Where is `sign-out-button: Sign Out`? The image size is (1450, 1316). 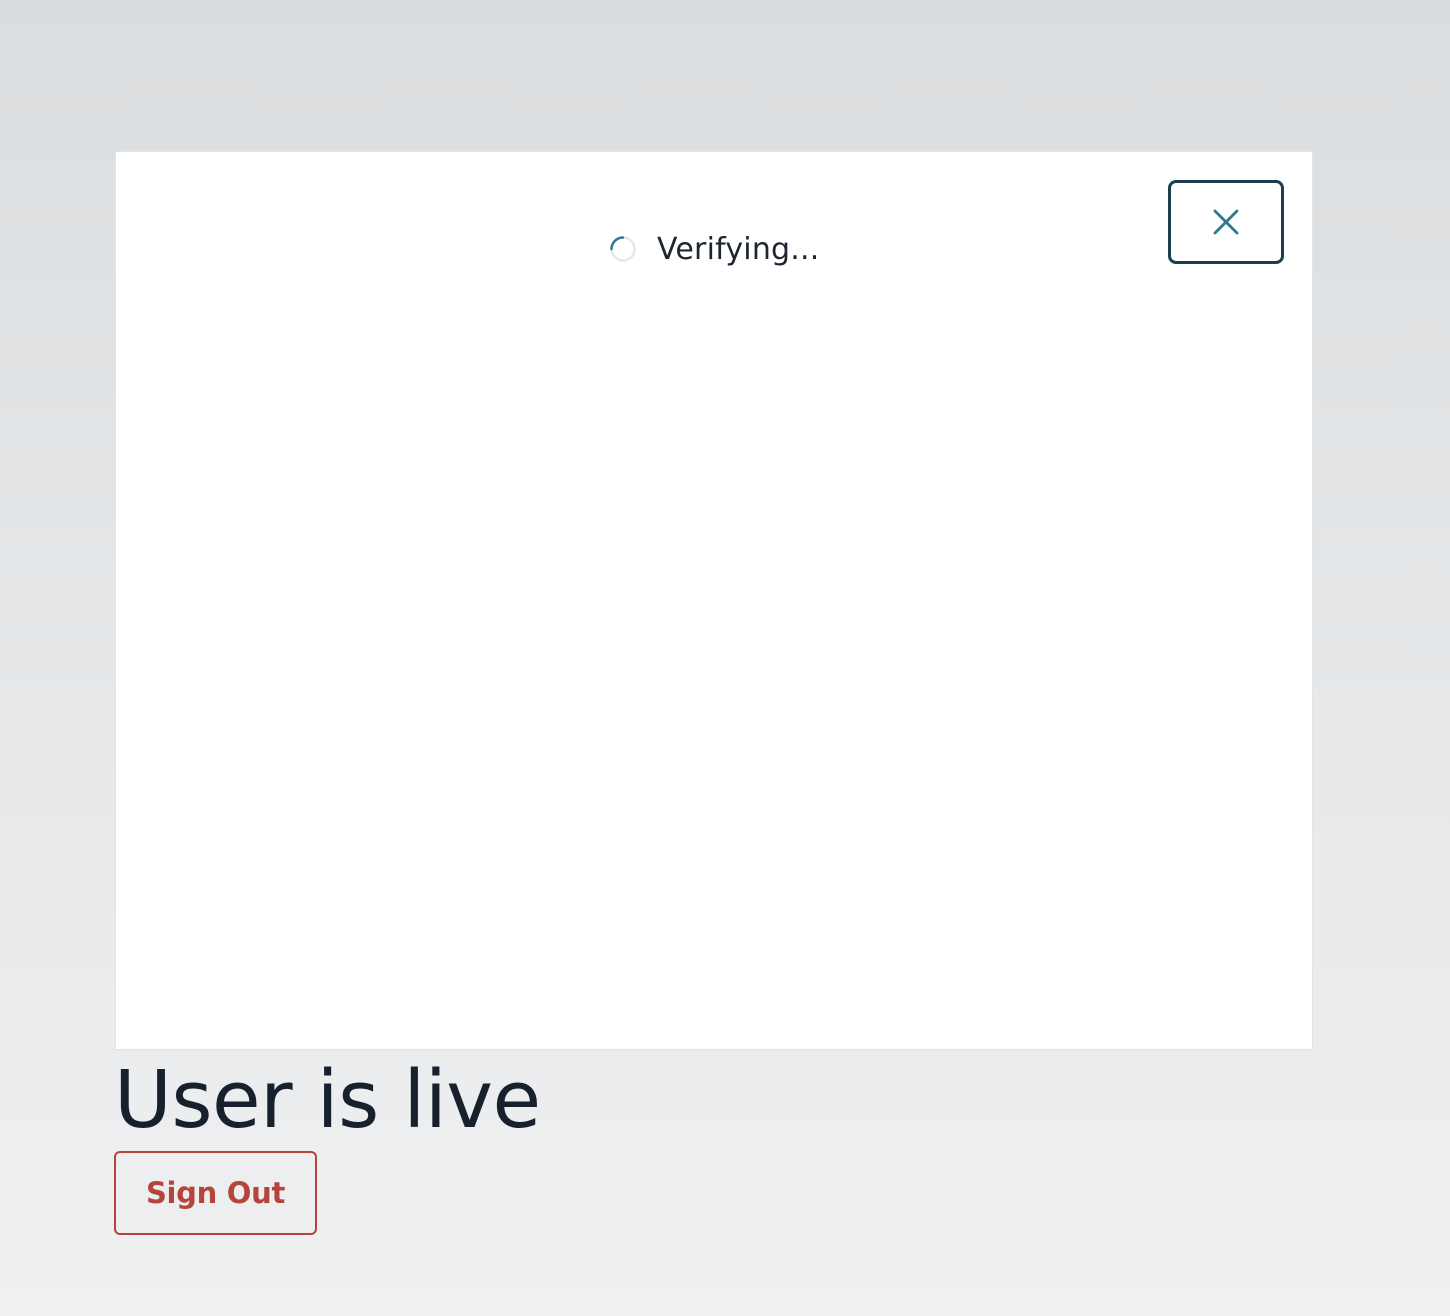
sign-out-button: Sign Out is located at coordinates (215, 1193).